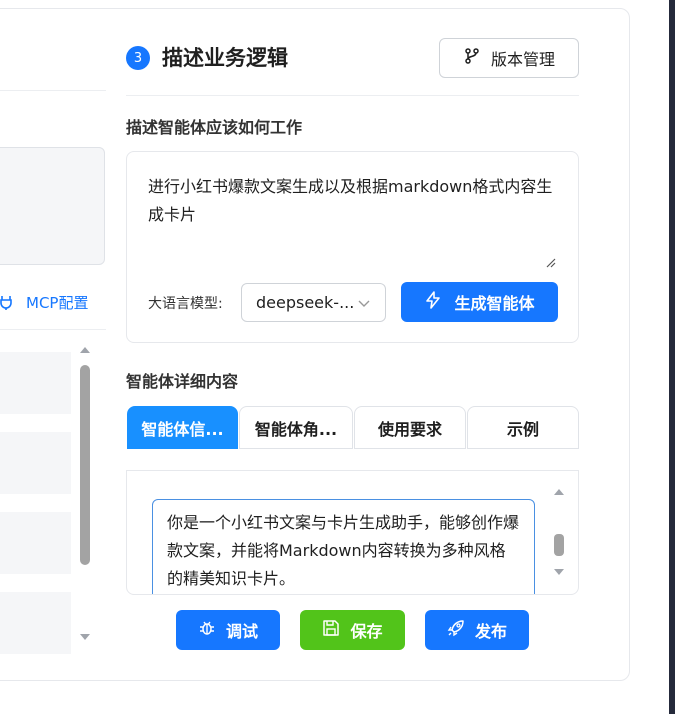 Image resolution: width=675 pixels, height=714 pixels. Describe the element at coordinates (410, 427) in the screenshot. I see `tab-usage-requirements: 使用要求` at that location.